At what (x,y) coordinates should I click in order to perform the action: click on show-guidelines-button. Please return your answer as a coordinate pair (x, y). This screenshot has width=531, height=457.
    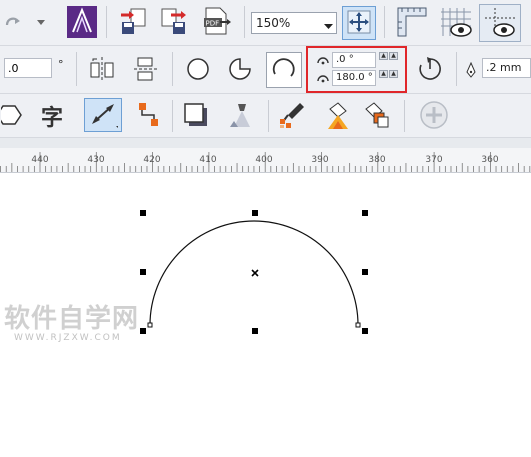
    Looking at the image, I should click on (500, 23).